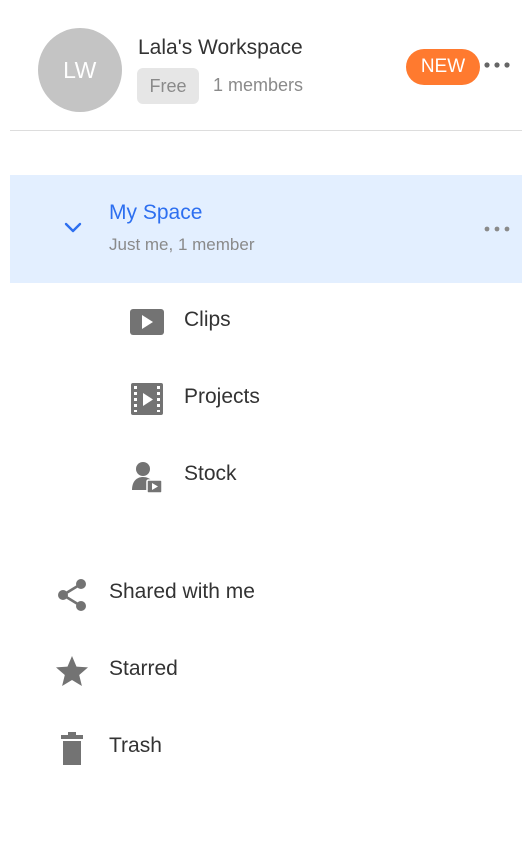 Image resolution: width=522 pixels, height=847 pixels. I want to click on star-icon, so click(72, 671).